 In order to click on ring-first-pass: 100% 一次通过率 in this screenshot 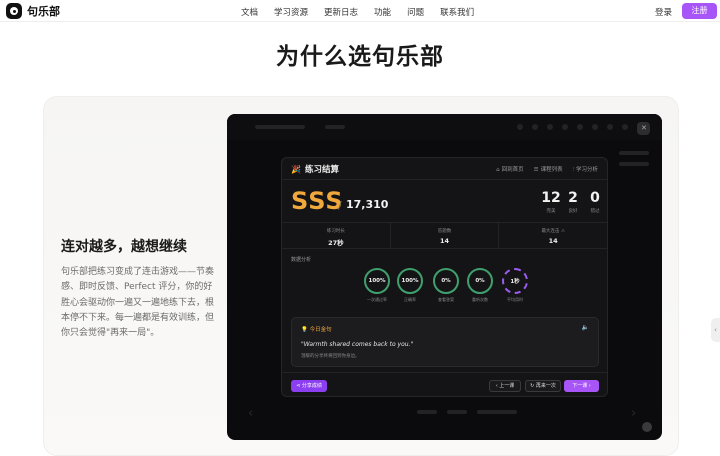, I will do `click(377, 285)`.